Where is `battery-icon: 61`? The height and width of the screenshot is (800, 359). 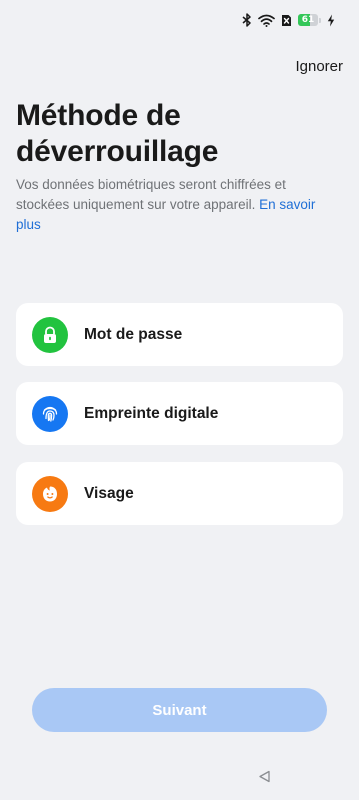
battery-icon: 61 is located at coordinates (309, 20).